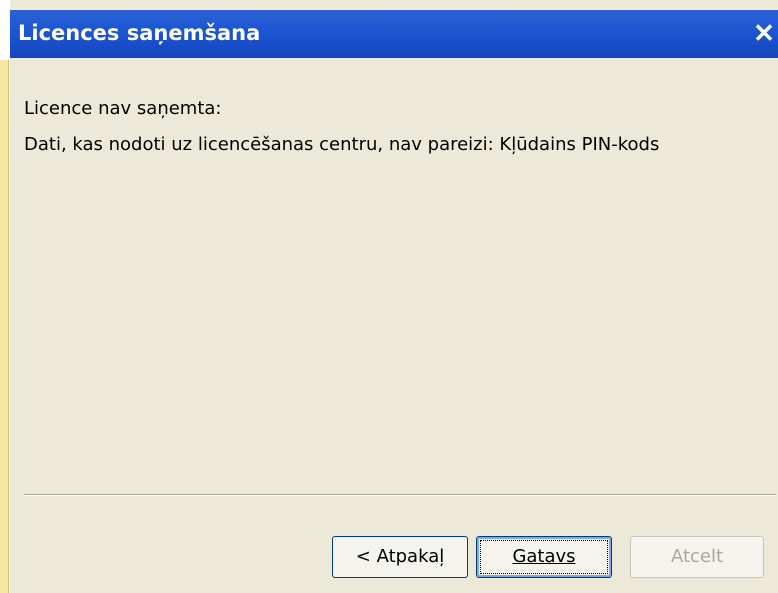 The width and height of the screenshot is (778, 593). I want to click on dialog-title: Licences saņemšana, so click(139, 33).